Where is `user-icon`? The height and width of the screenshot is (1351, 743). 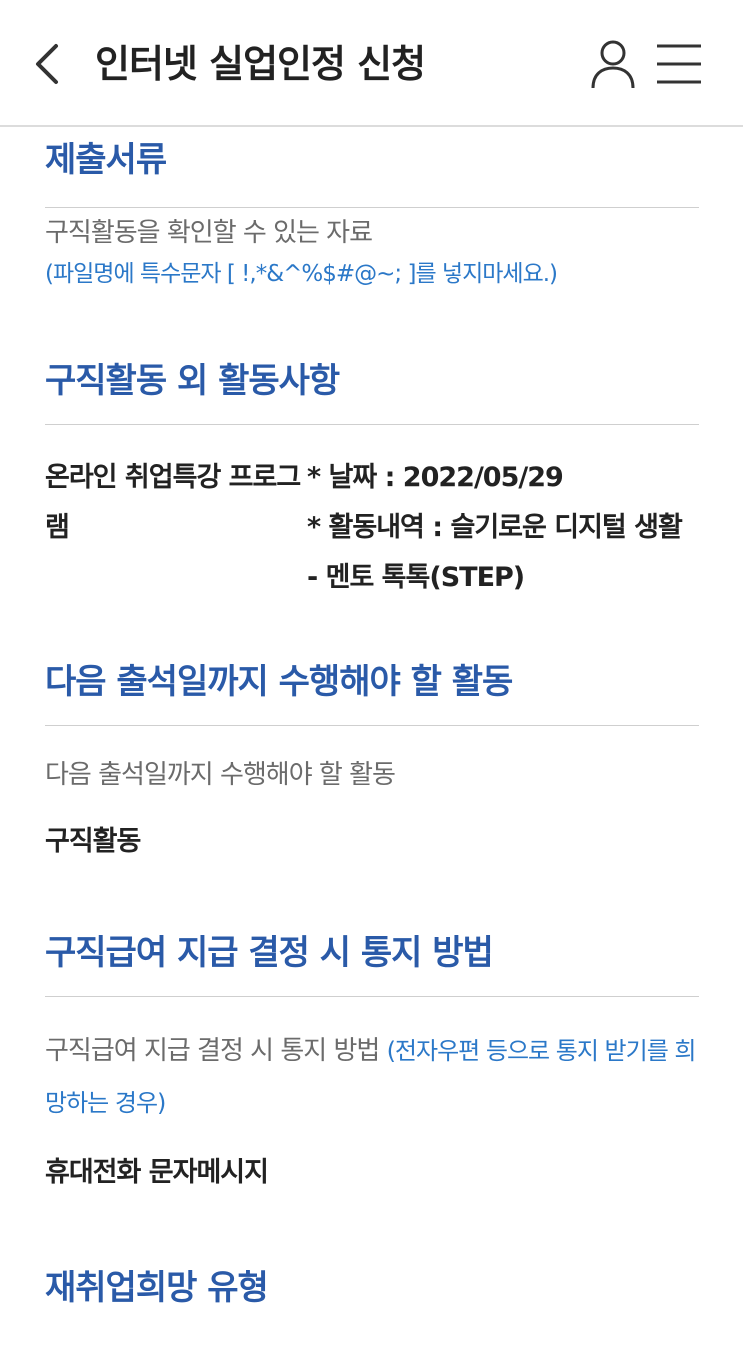
user-icon is located at coordinates (613, 64).